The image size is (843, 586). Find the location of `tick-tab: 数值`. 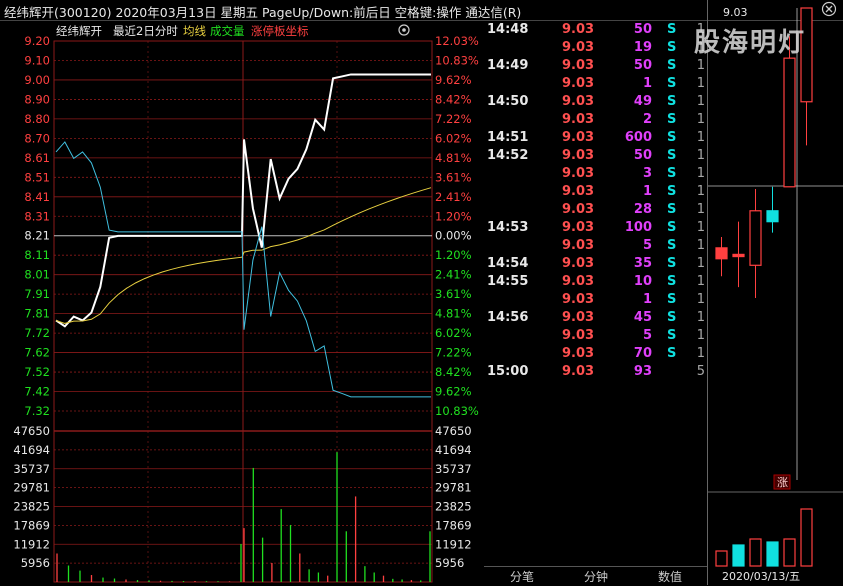

tick-tab: 数值 is located at coordinates (670, 576).